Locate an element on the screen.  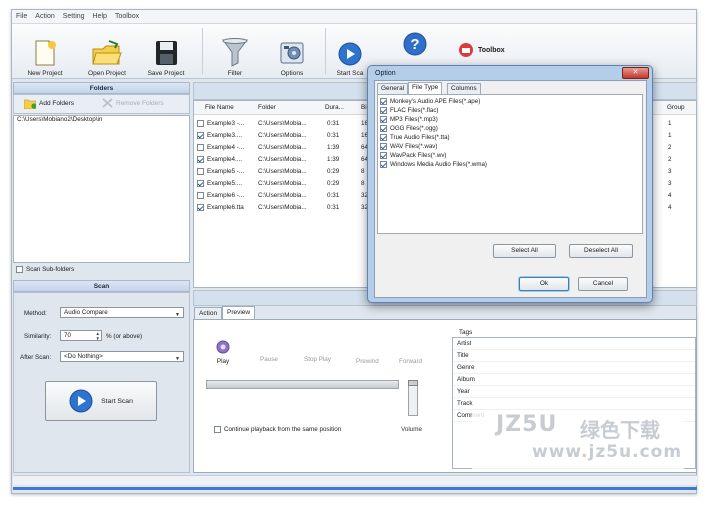
options-icon is located at coordinates (292, 53).